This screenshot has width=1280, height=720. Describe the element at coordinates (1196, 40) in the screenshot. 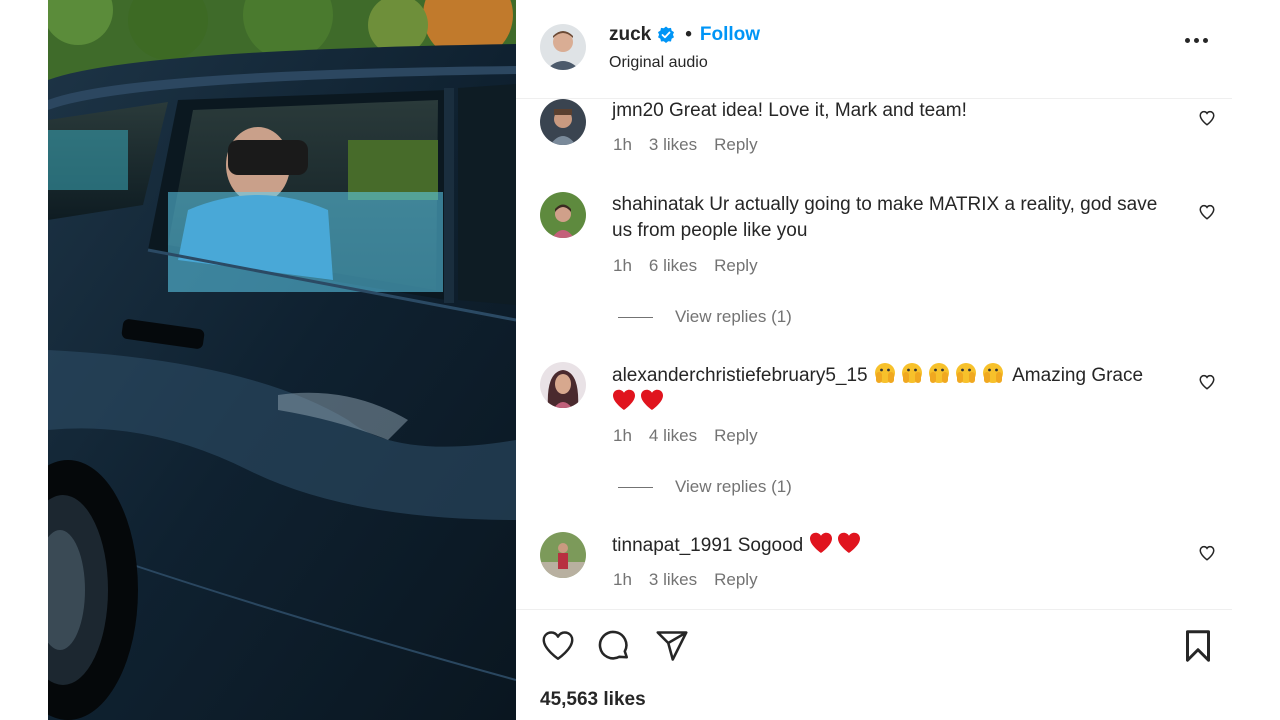

I see `more-options-icon` at that location.